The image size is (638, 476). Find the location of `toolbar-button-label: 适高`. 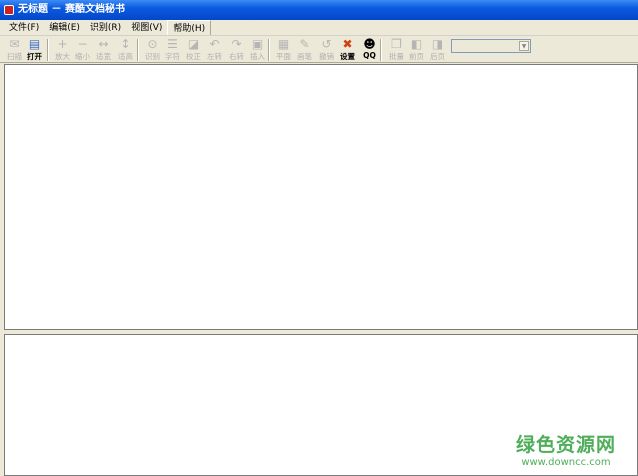

toolbar-button-label: 适高 is located at coordinates (125, 56).